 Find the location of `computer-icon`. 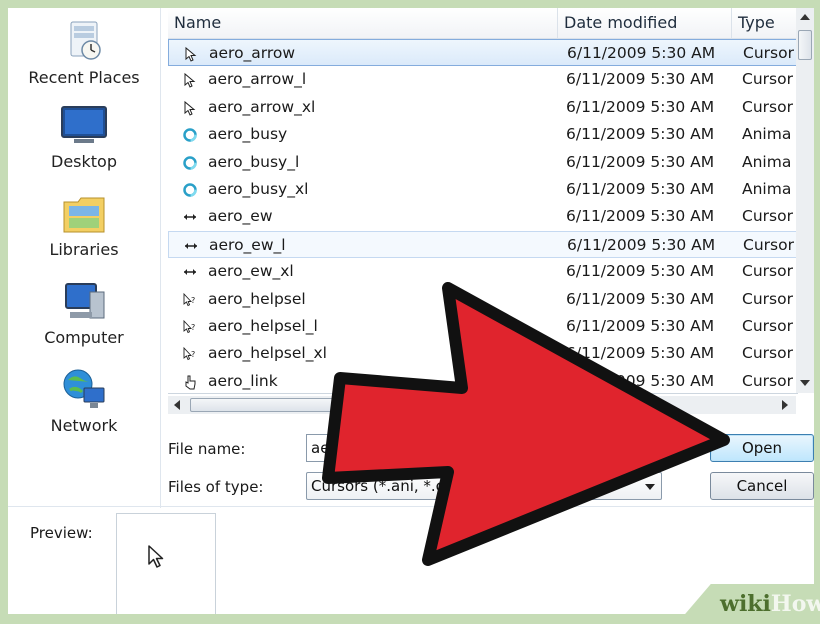

computer-icon is located at coordinates (85, 301).